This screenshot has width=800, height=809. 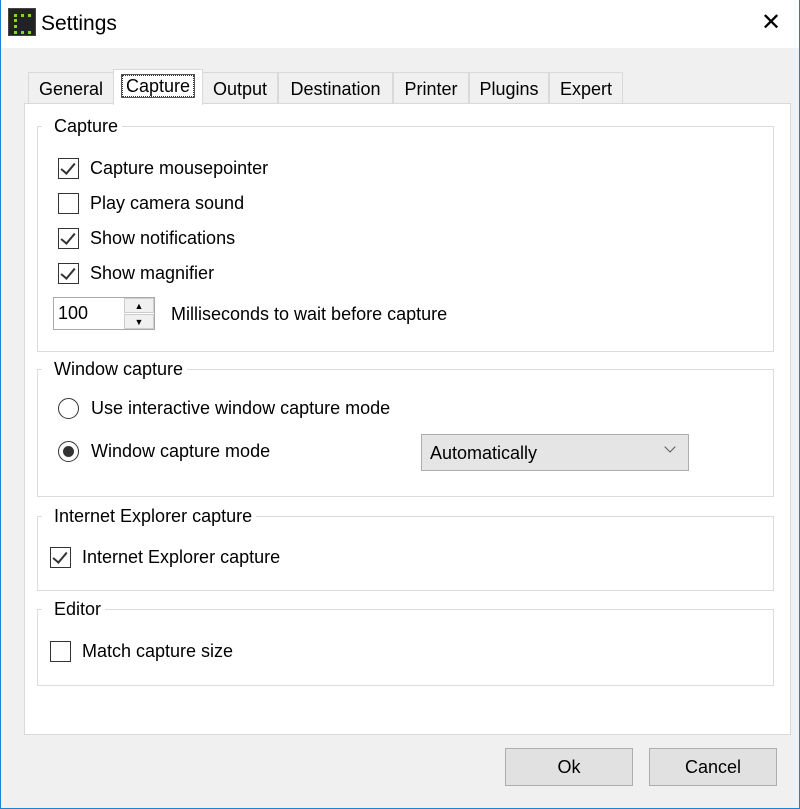 I want to click on tab-label: Output, so click(x=240, y=89).